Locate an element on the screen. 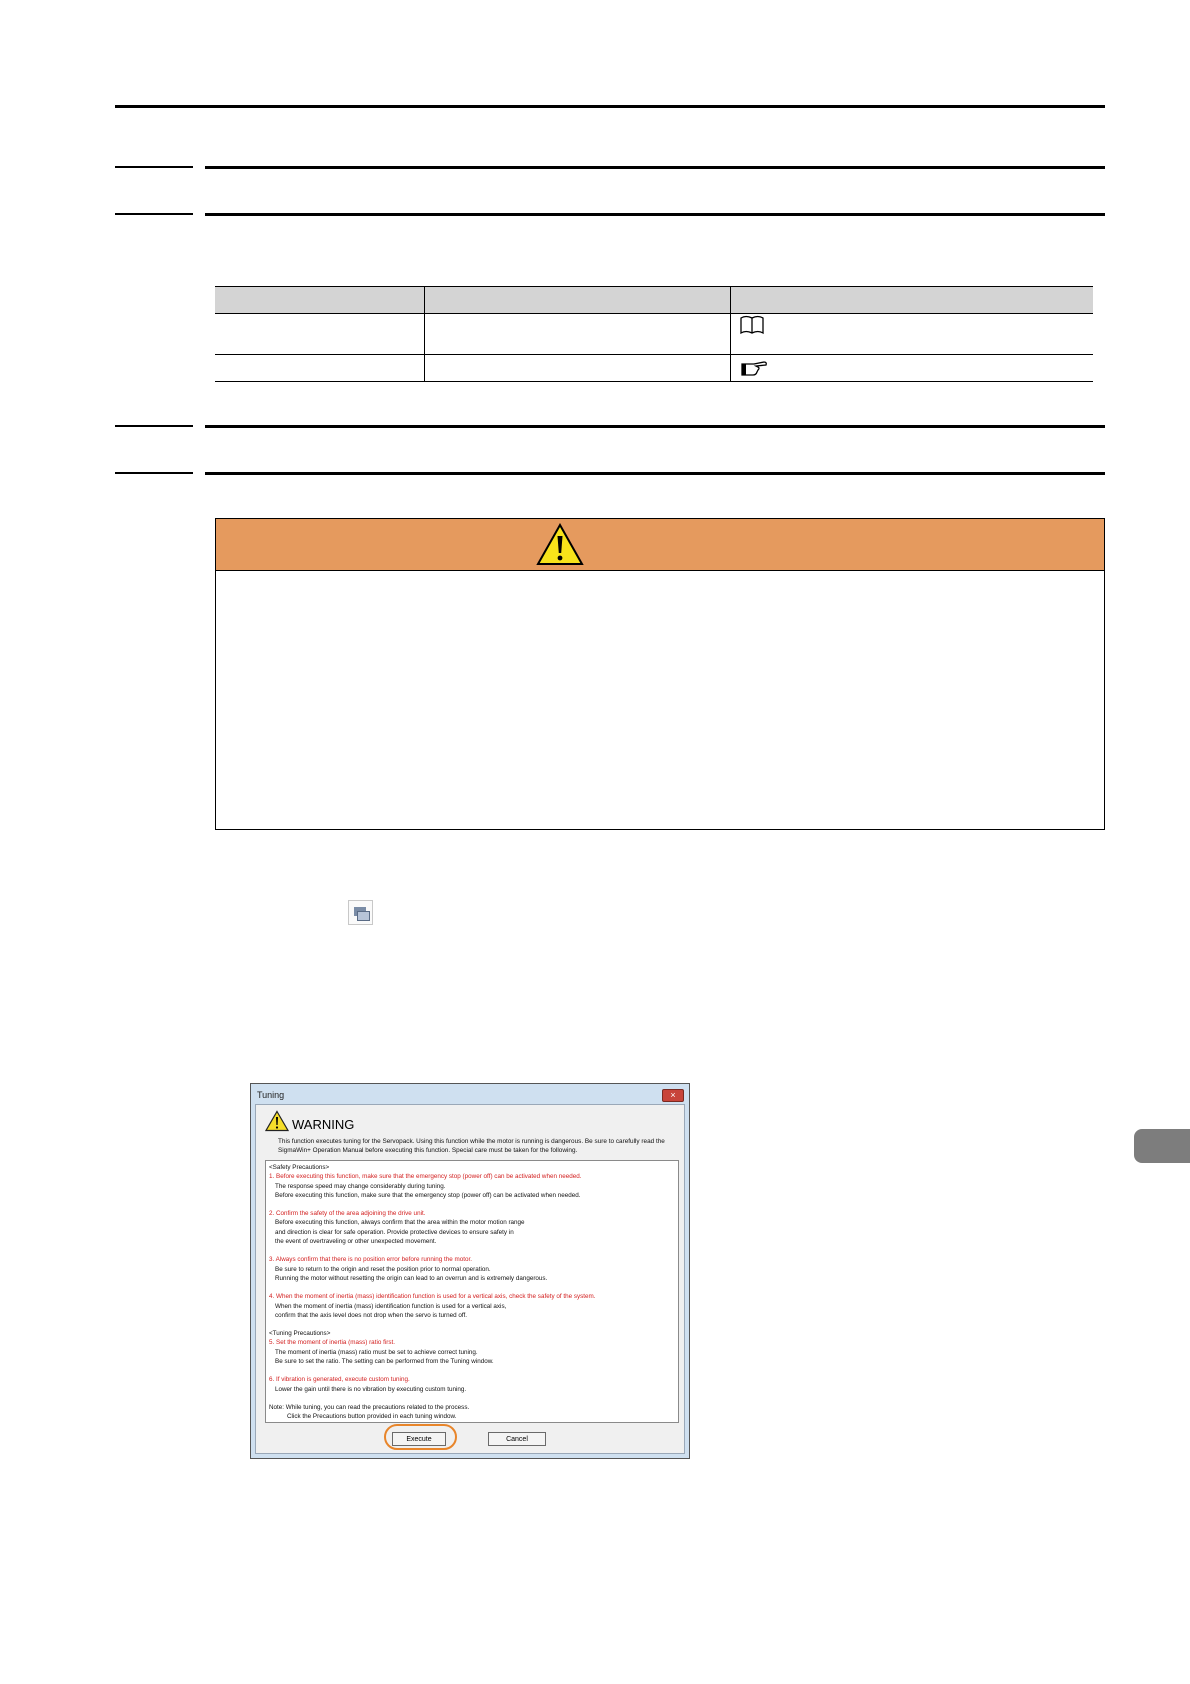 This screenshot has height=1684, width=1190. warning-title: WARNING is located at coordinates (323, 1124).